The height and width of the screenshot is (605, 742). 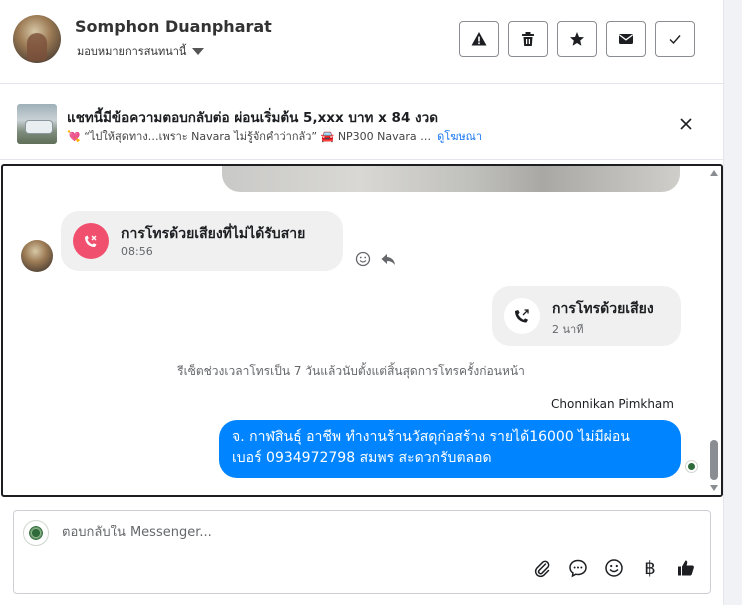 I want to click on scroll-up-arrow-icon, so click(x=714, y=173).